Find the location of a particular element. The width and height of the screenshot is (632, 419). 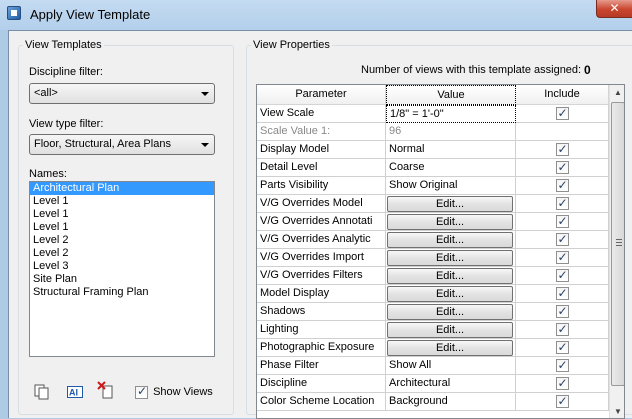

table-row: Color Scheme Location Background is located at coordinates (433, 402).